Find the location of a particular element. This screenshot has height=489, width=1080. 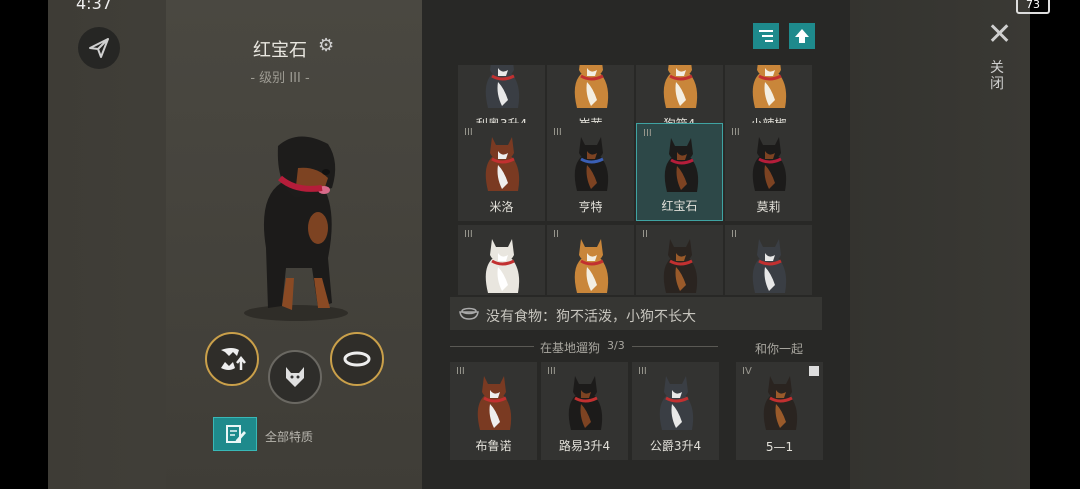

notepad-edit-icon is located at coordinates (236, 434).